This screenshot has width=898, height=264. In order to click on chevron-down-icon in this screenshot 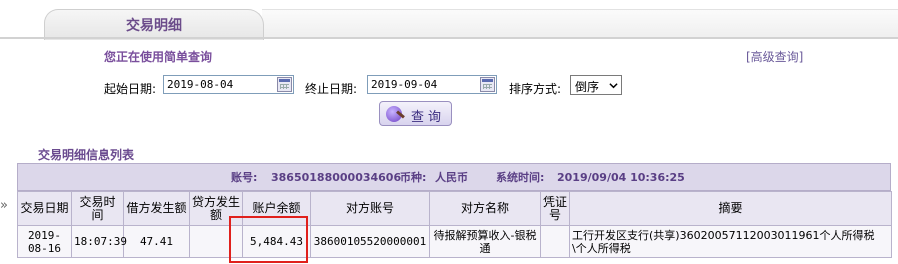, I will do `click(613, 86)`.